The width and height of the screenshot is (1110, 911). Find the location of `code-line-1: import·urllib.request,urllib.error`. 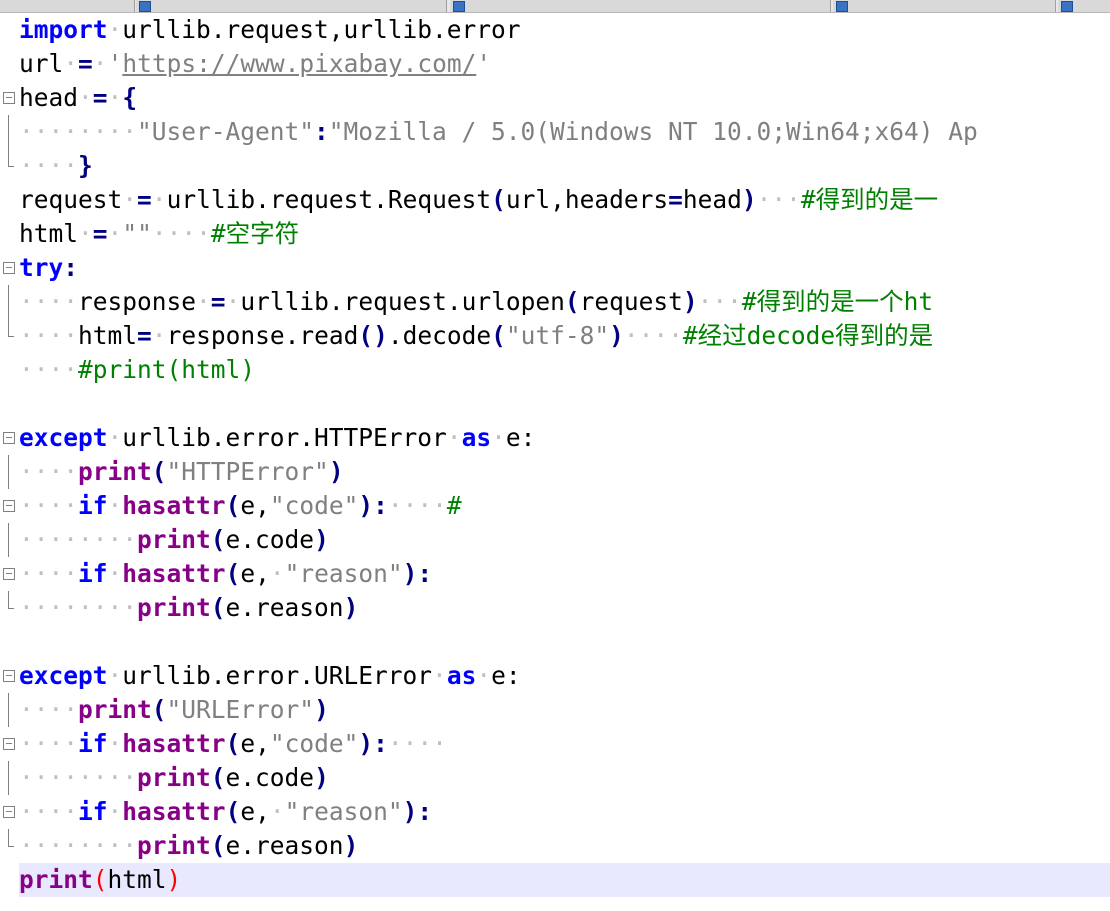

code-line-1: import·urllib.request,urllib.error is located at coordinates (270, 29).